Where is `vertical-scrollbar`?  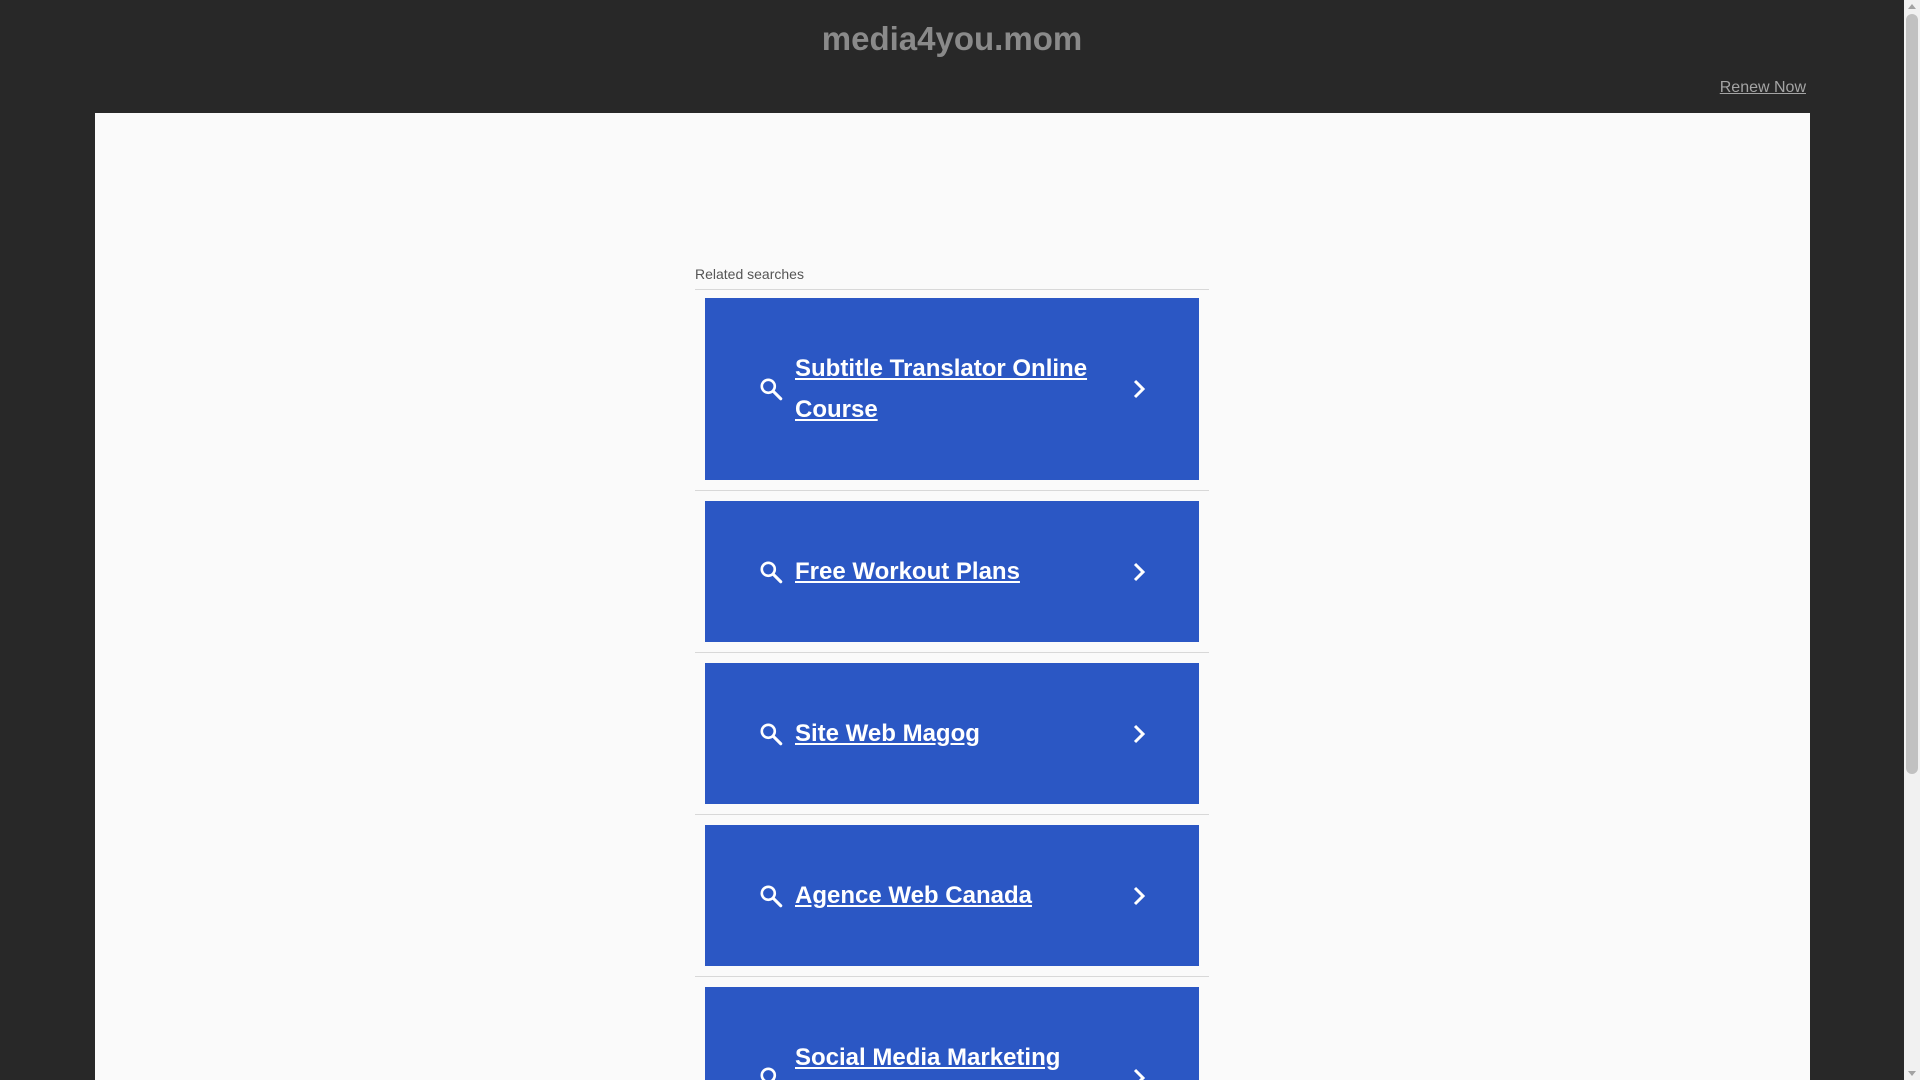 vertical-scrollbar is located at coordinates (1912, 540).